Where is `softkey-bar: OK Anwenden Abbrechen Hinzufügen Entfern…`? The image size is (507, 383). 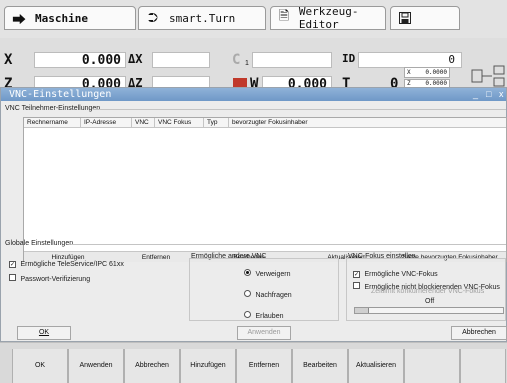 softkey-bar: OK Anwenden Abbrechen Hinzufügen Entfern… is located at coordinates (253, 362).